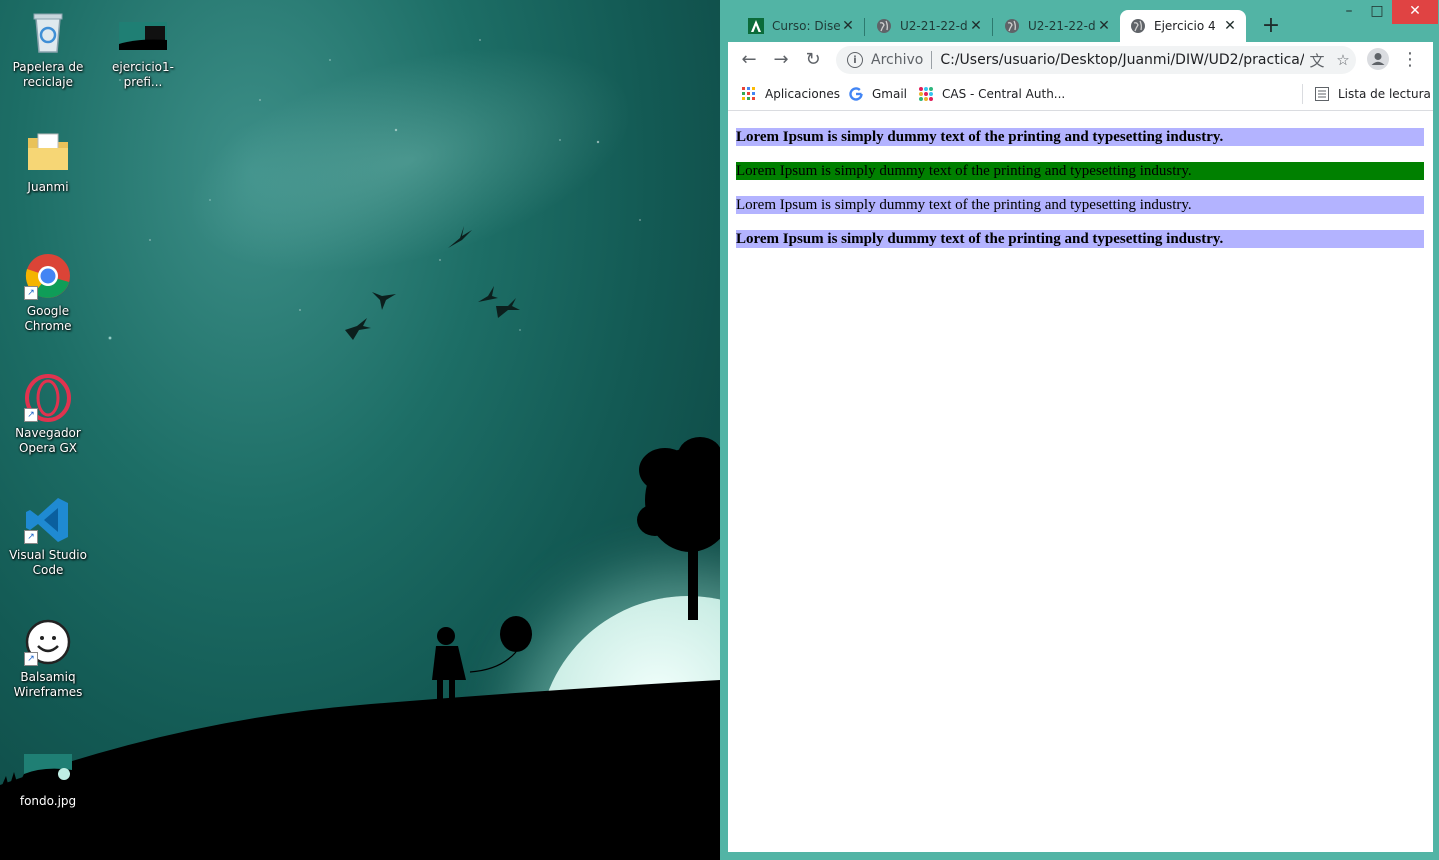 The image size is (1439, 860). What do you see at coordinates (1378, 60) in the screenshot?
I see `profile-avatar-icon` at bounding box center [1378, 60].